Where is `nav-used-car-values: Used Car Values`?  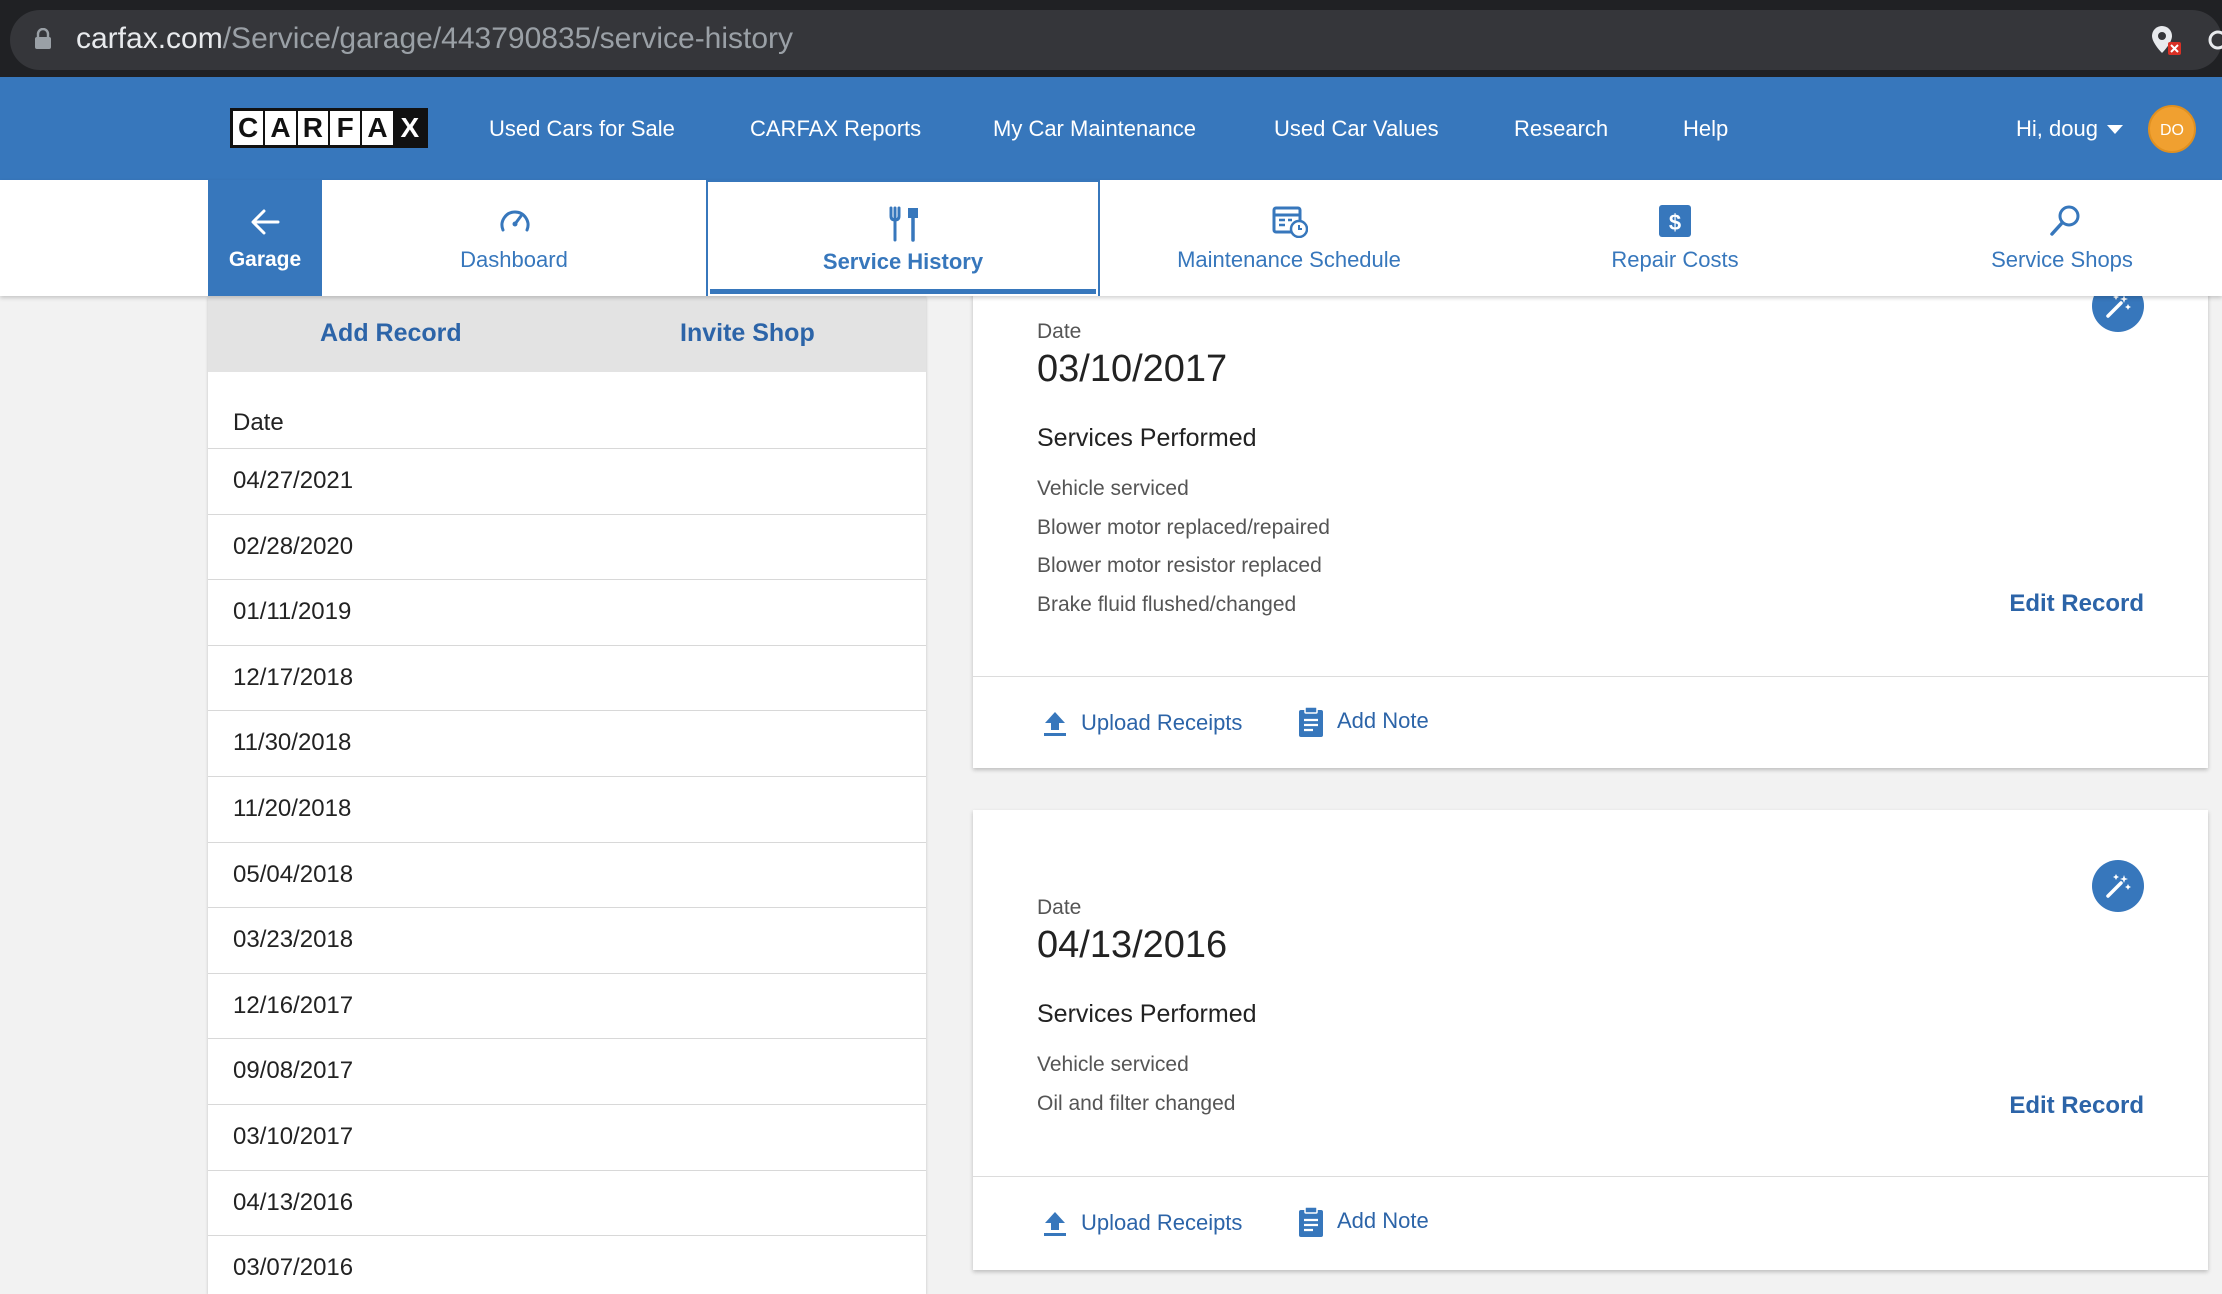
nav-used-car-values: Used Car Values is located at coordinates (1356, 129).